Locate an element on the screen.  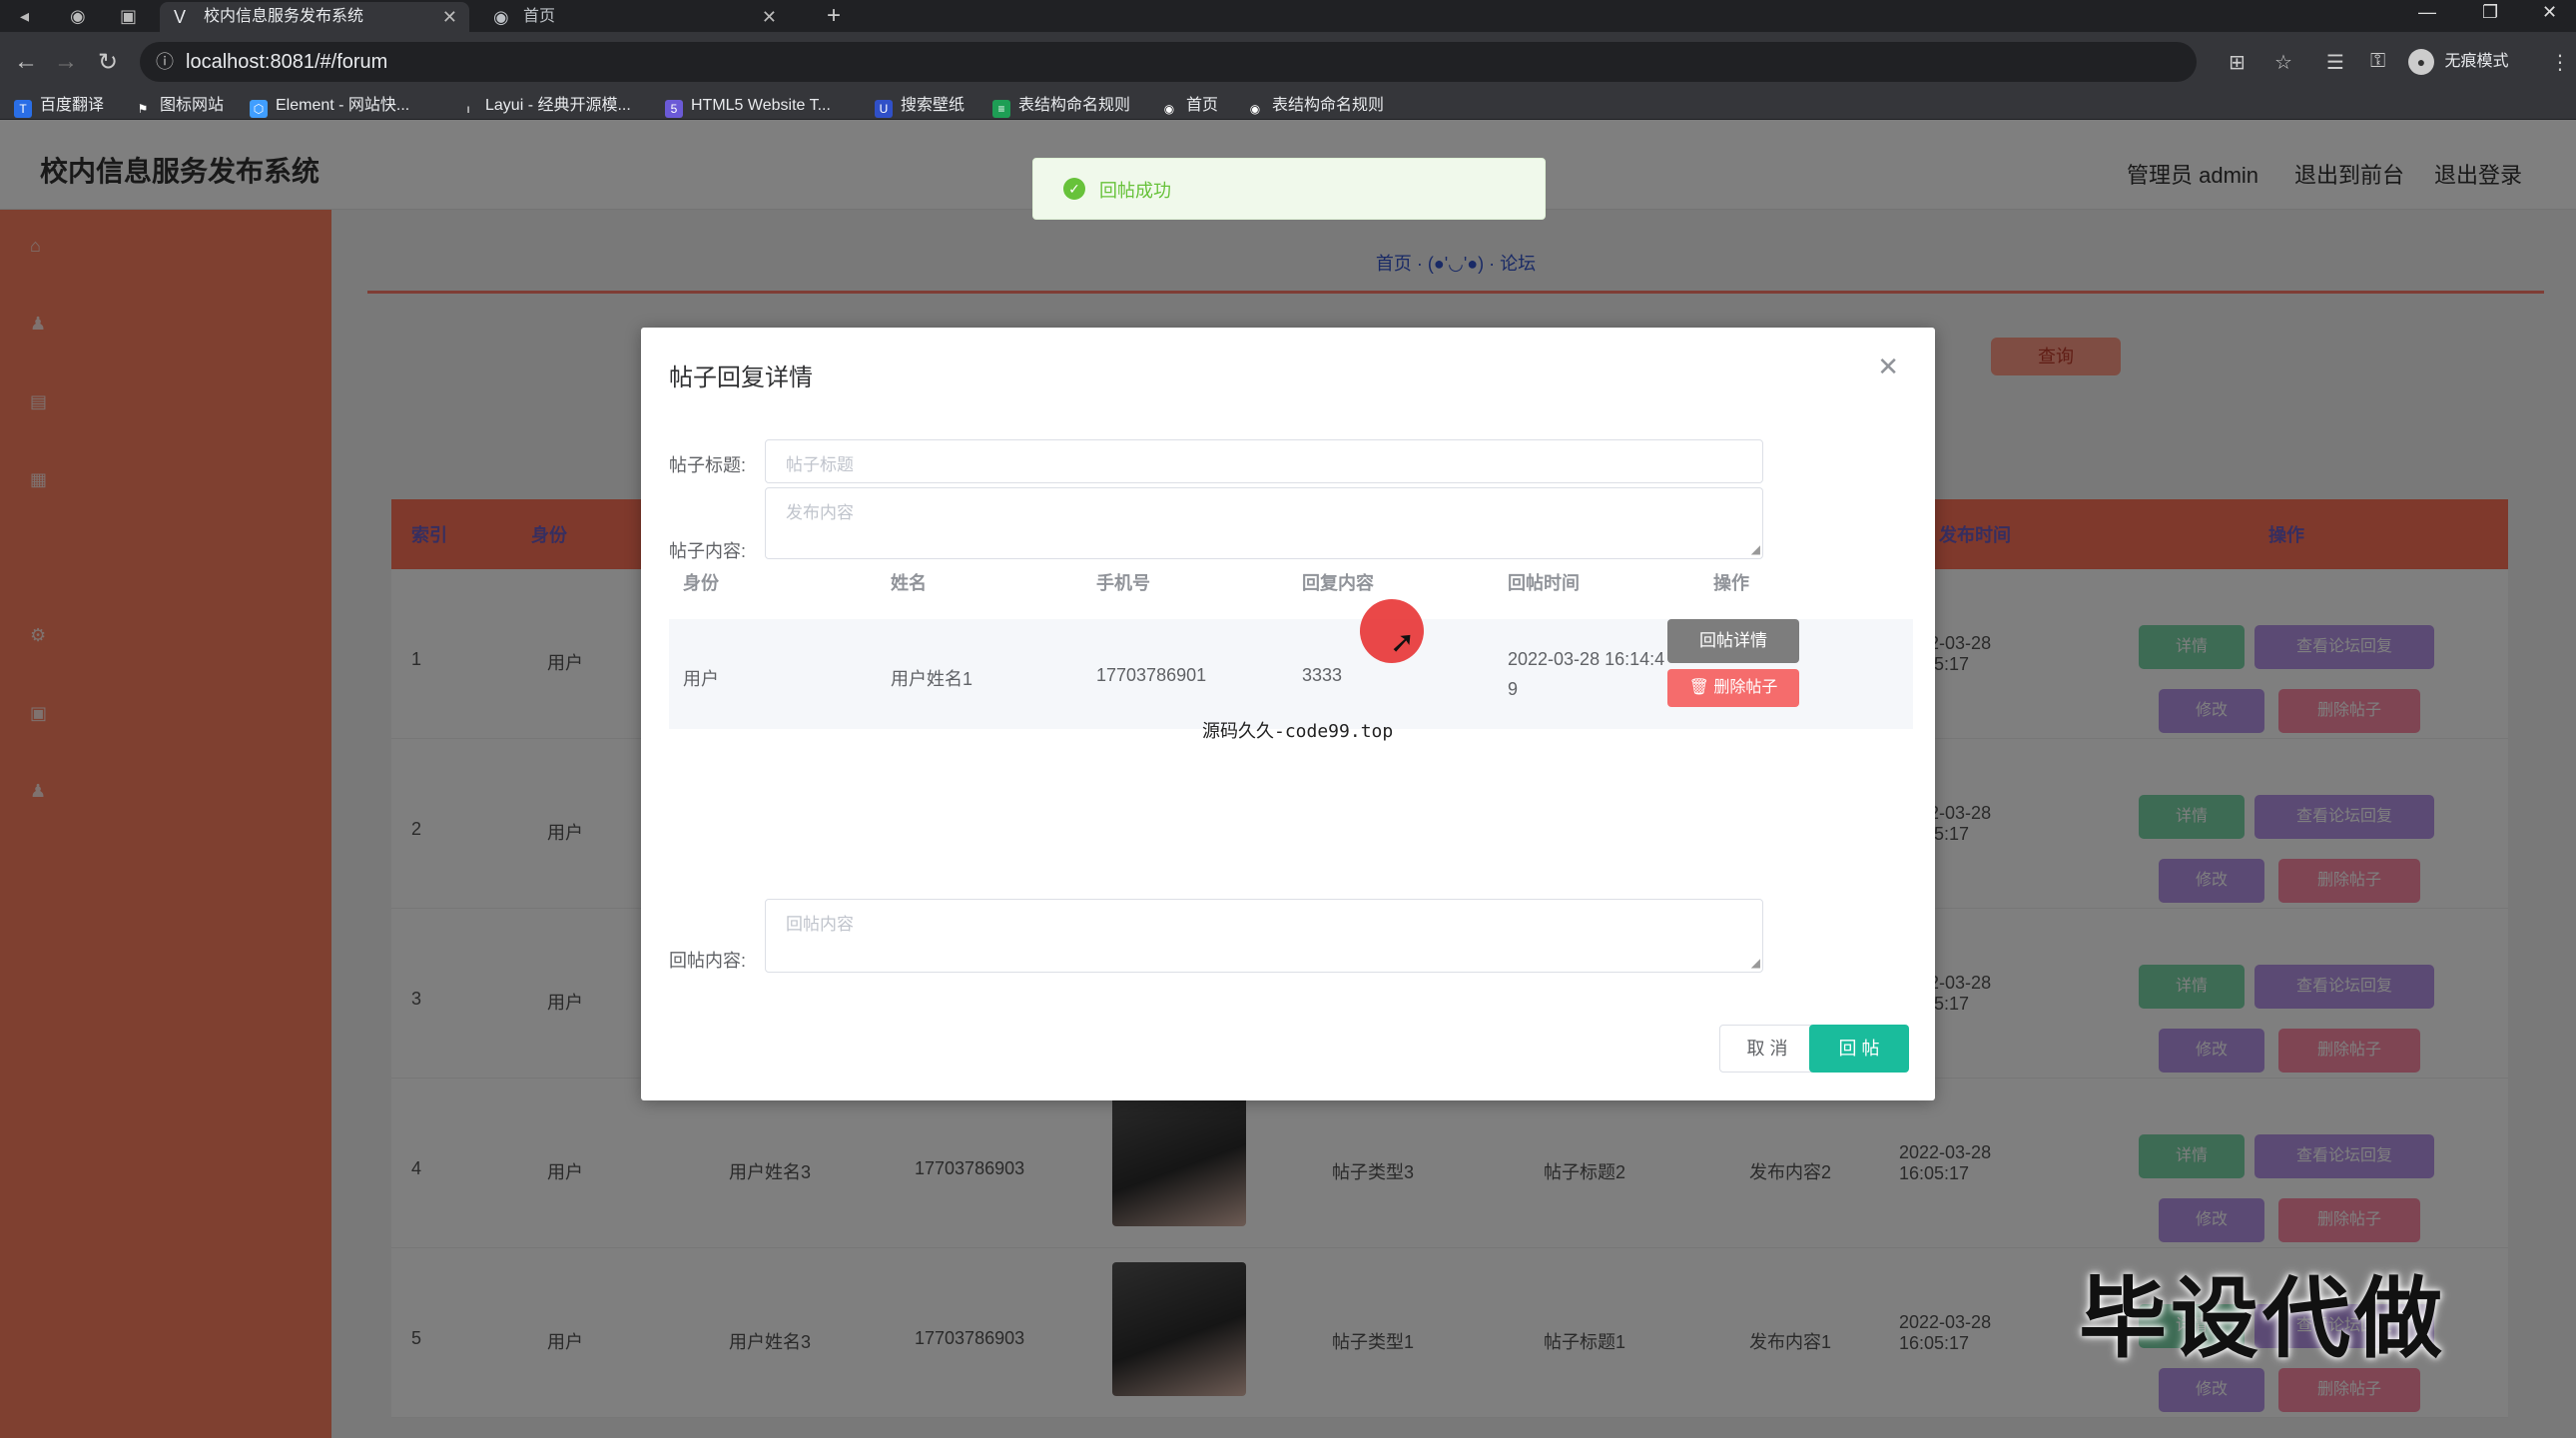
url-input: ⓘ localhost:8081/#/forum is located at coordinates (1168, 62).